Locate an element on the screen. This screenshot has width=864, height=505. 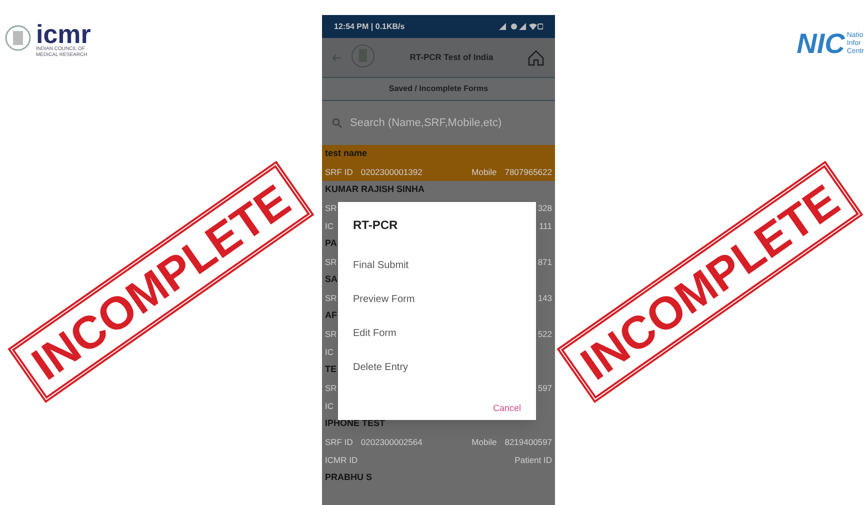
record-name: PA is located at coordinates (331, 243).